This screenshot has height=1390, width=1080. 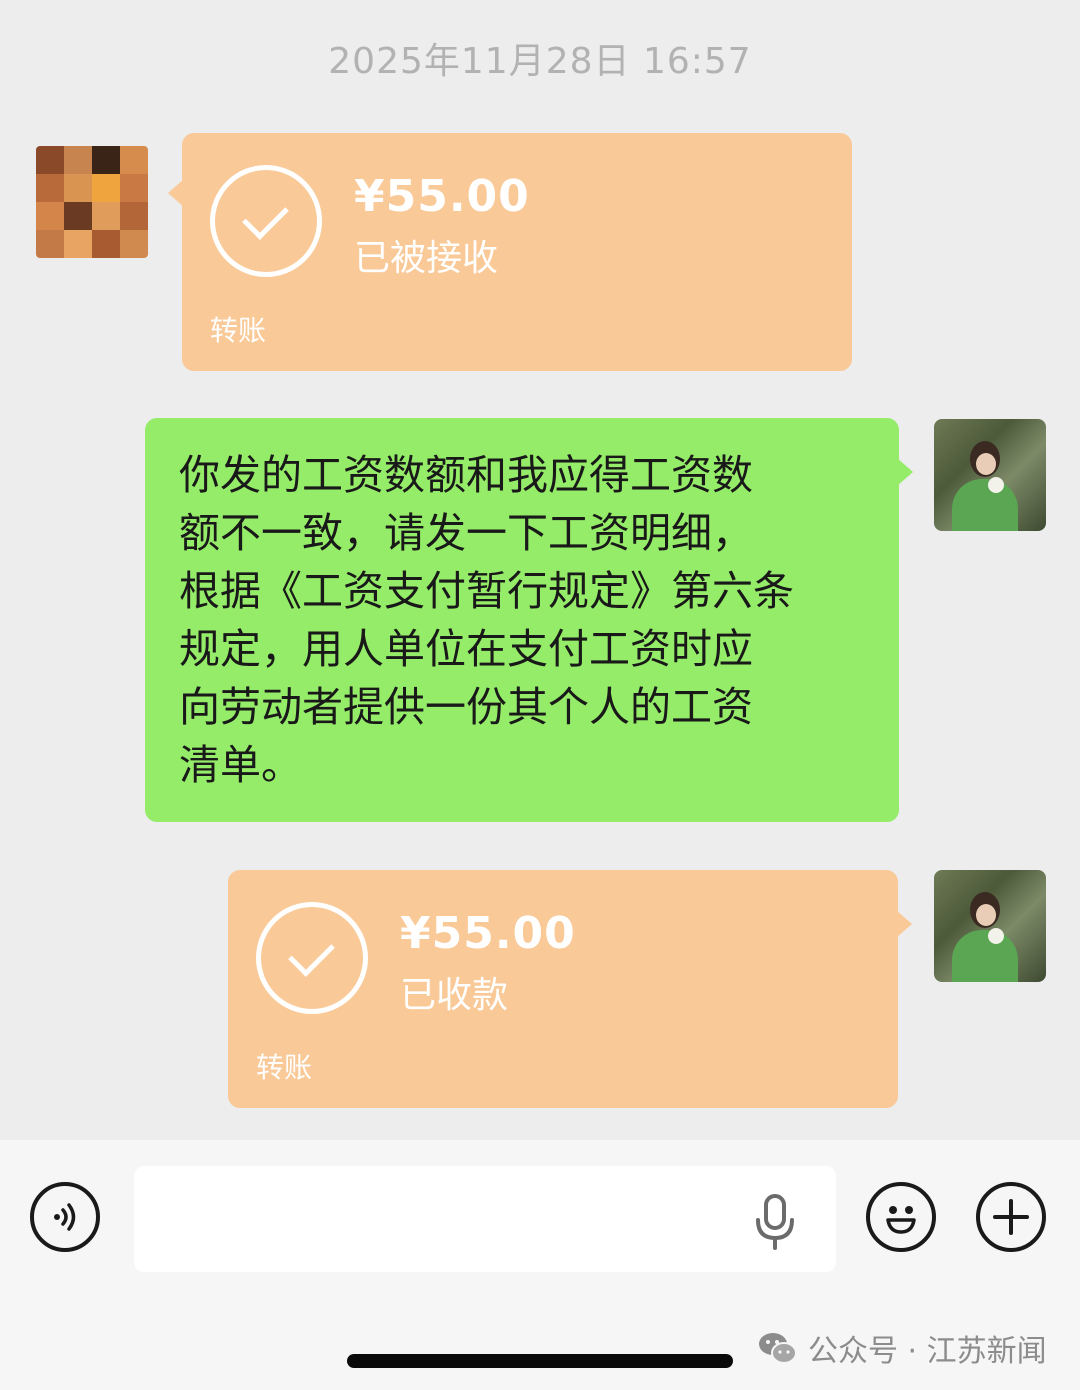 I want to click on message-line: 根据《工资支付暂行规定》第六条, so click(x=486, y=591).